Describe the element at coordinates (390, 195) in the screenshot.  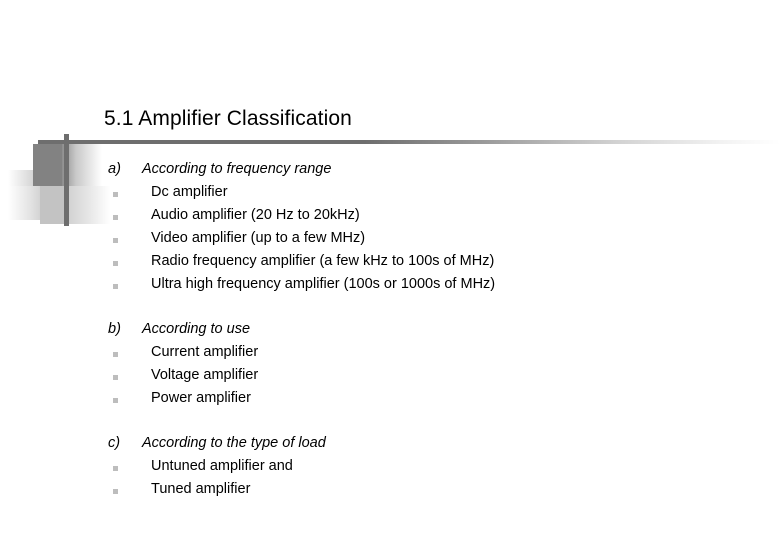
I see `list-item: Dc amplifier` at that location.